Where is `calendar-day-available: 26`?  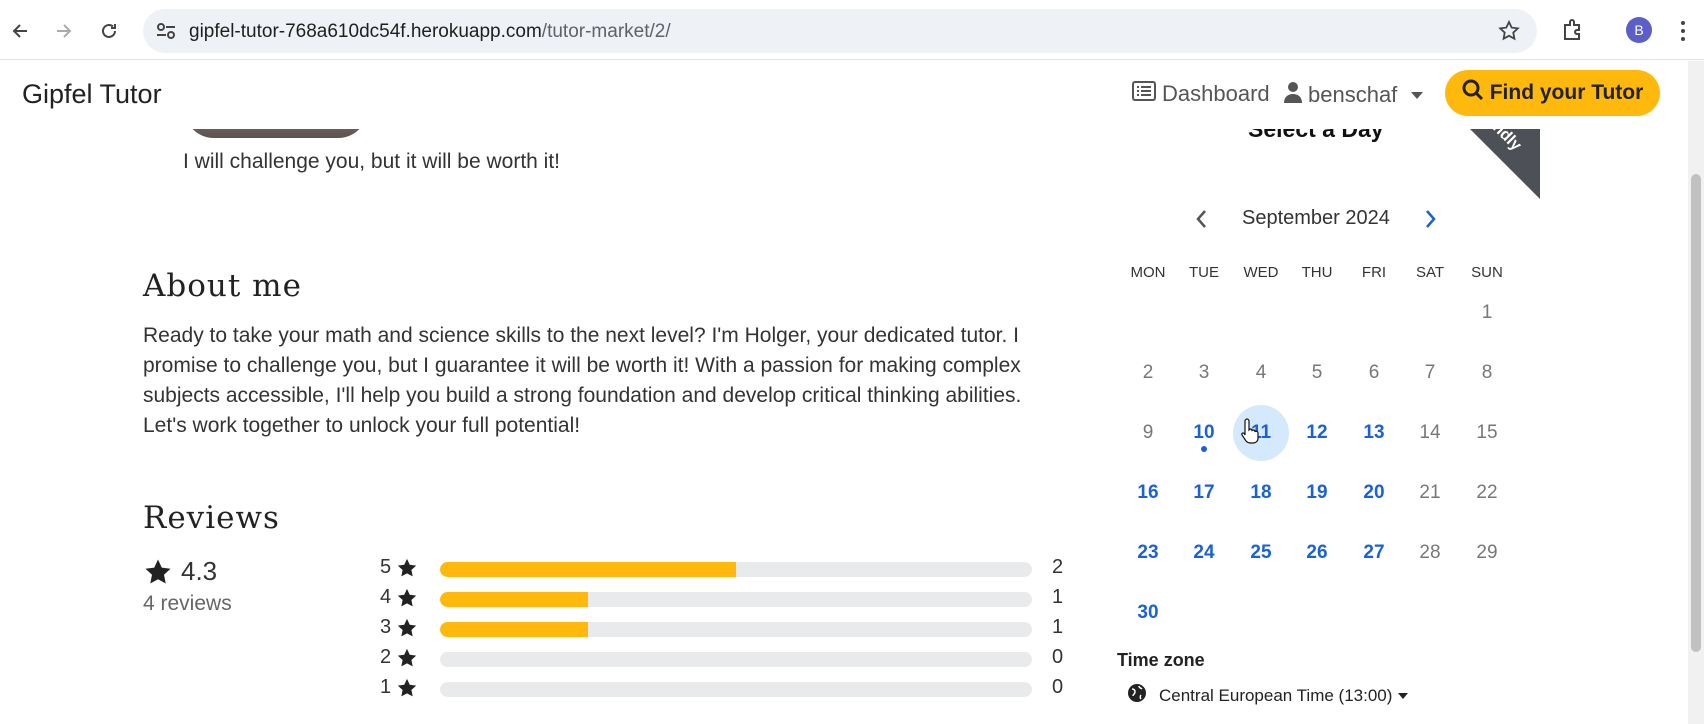
calendar-day-available: 26 is located at coordinates (1317, 553).